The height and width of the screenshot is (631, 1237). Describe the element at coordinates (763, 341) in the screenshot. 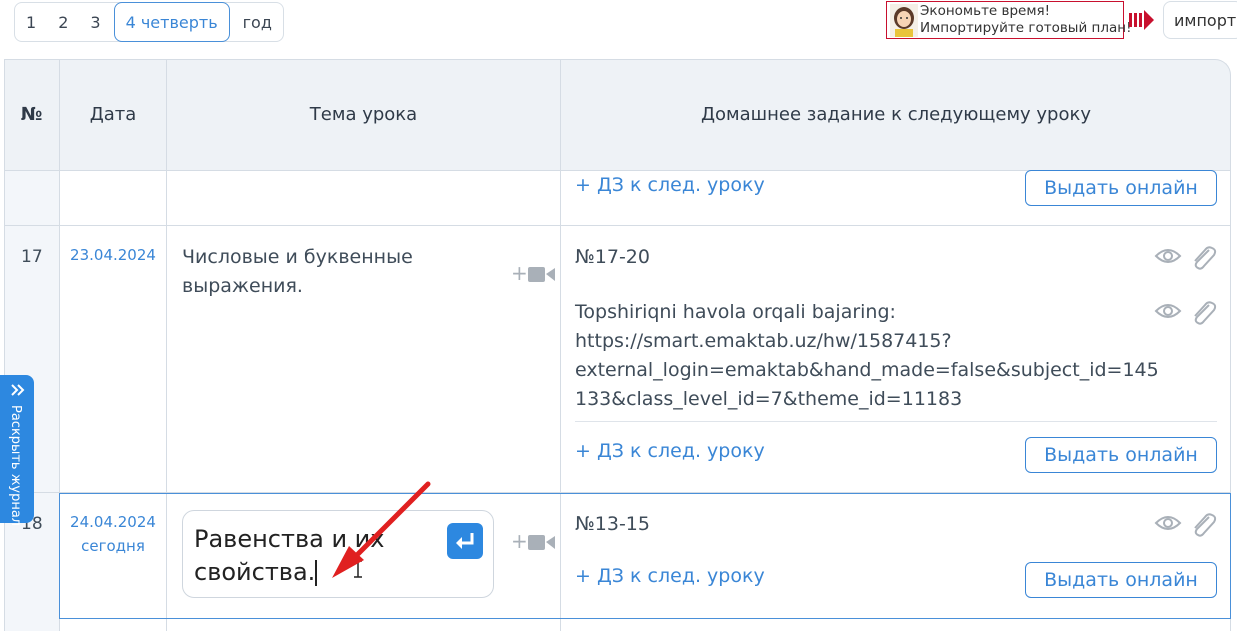

I see `homework-line: https://smart.emaktab.uz/hw/1587415?` at that location.